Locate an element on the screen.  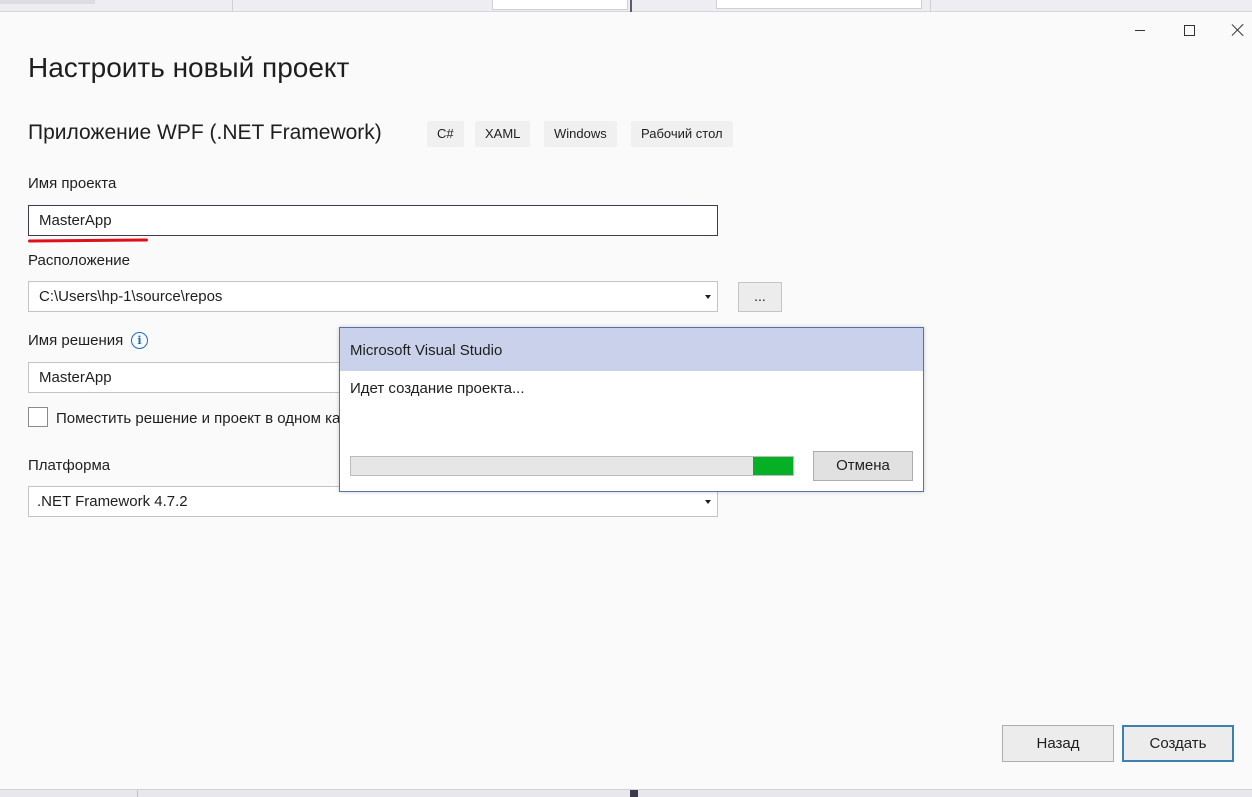
same-folder-checkbox is located at coordinates (38, 417).